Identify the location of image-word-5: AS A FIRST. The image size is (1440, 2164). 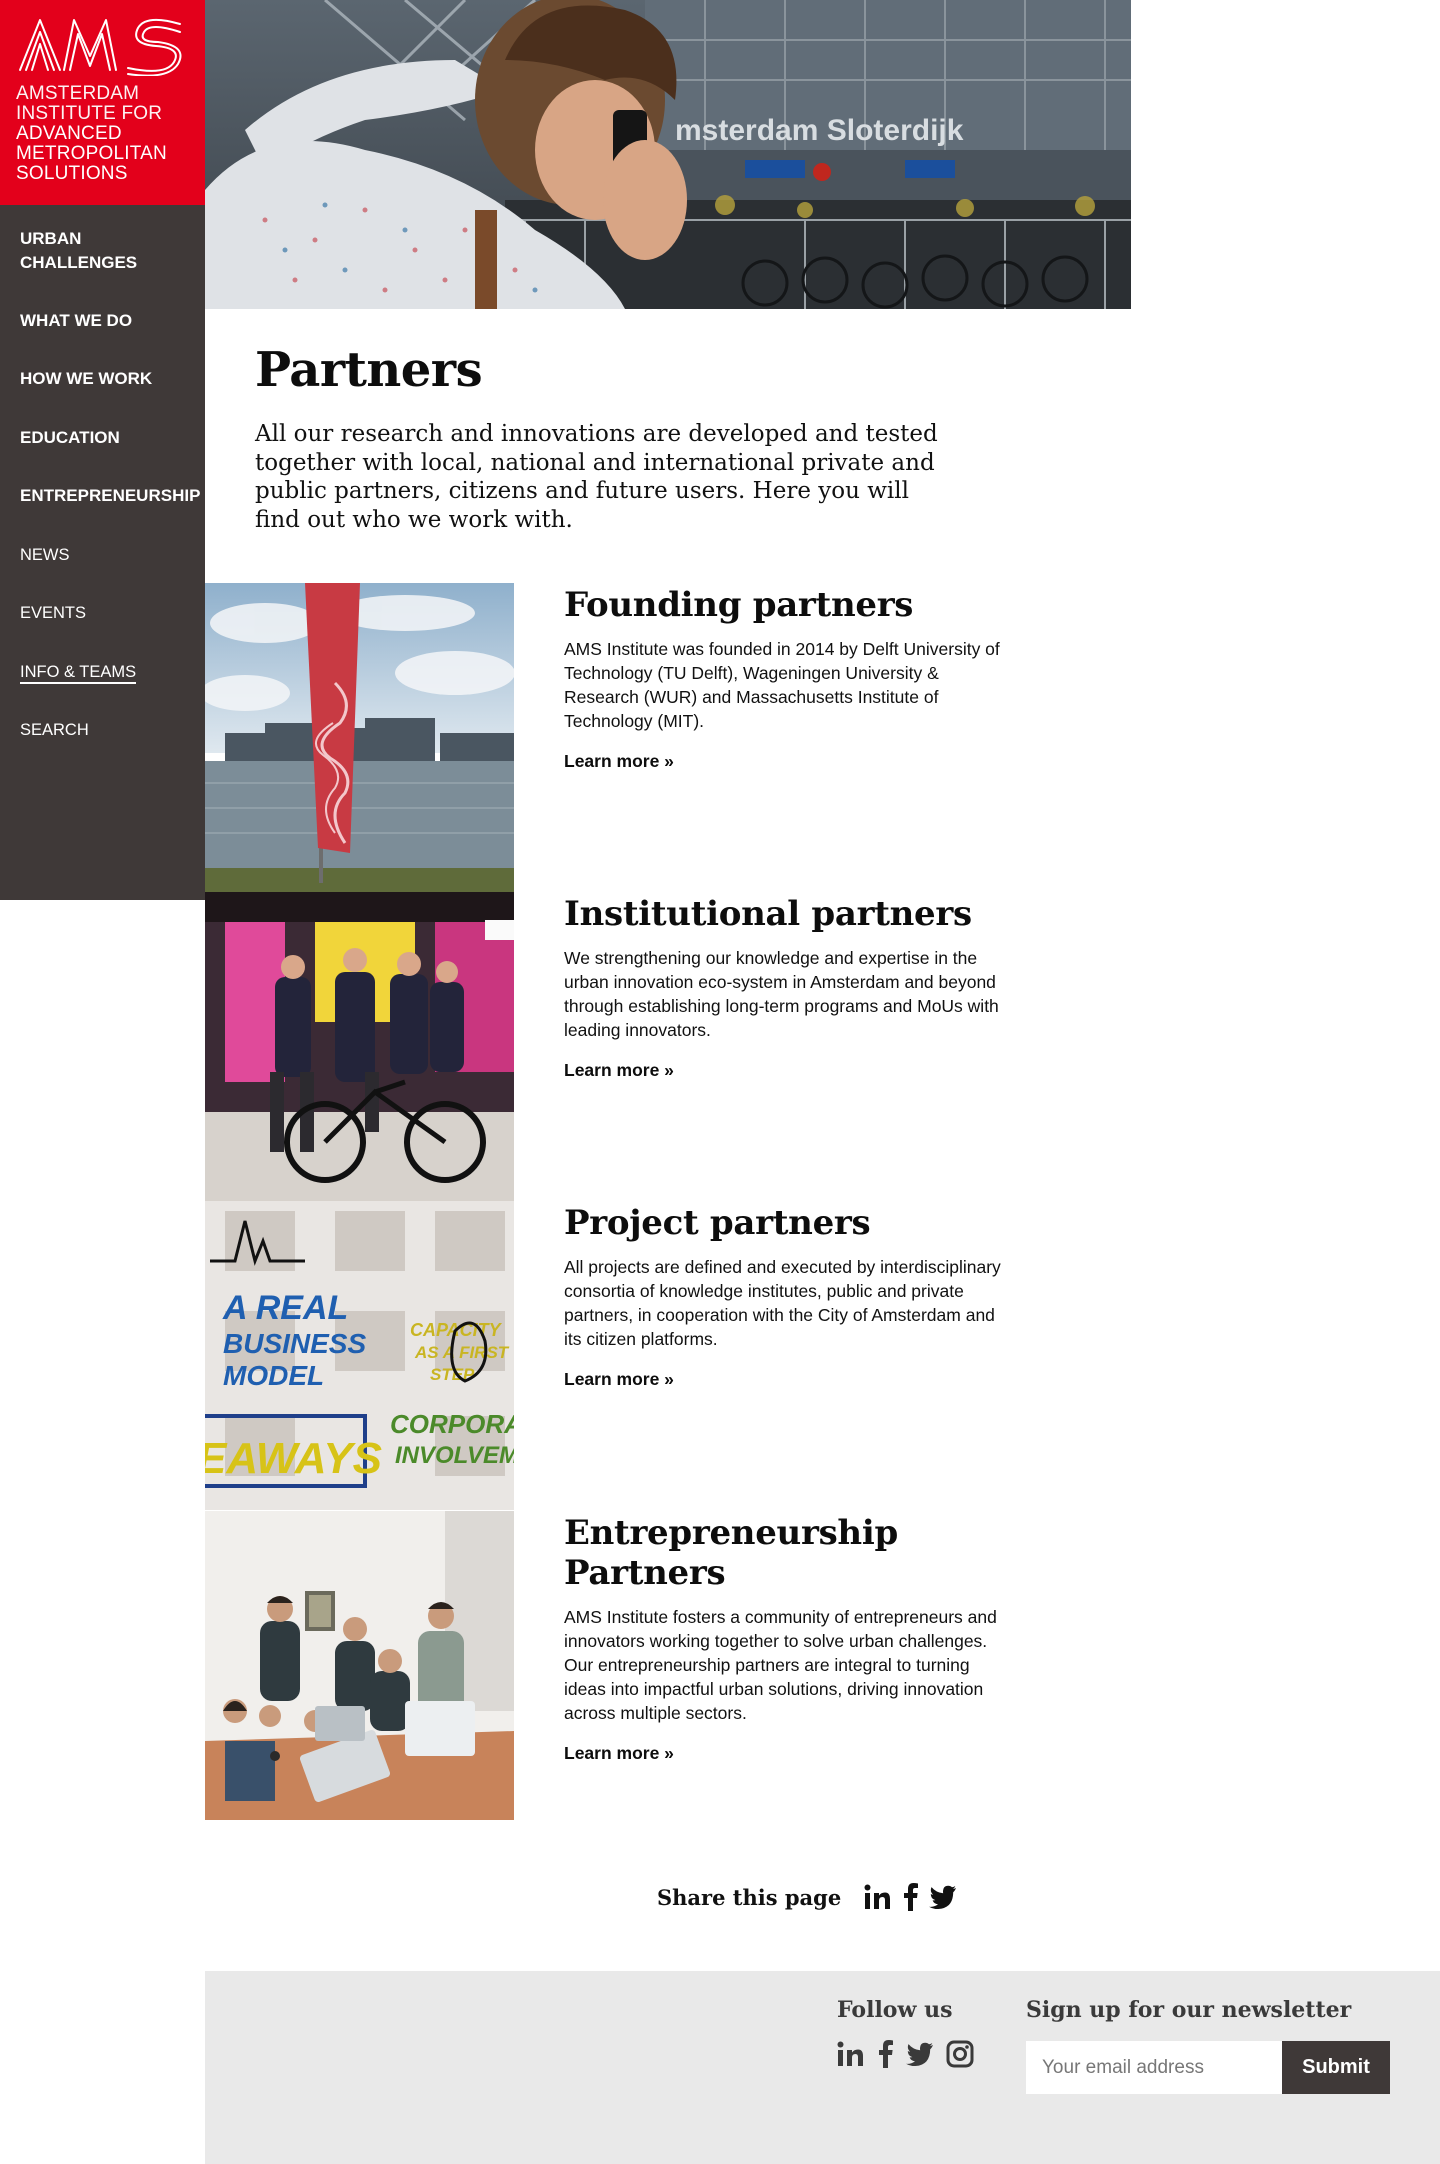
(462, 1352).